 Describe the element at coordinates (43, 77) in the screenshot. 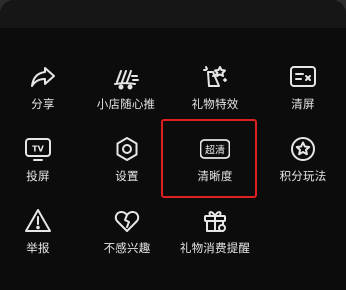

I see `share-icon` at that location.